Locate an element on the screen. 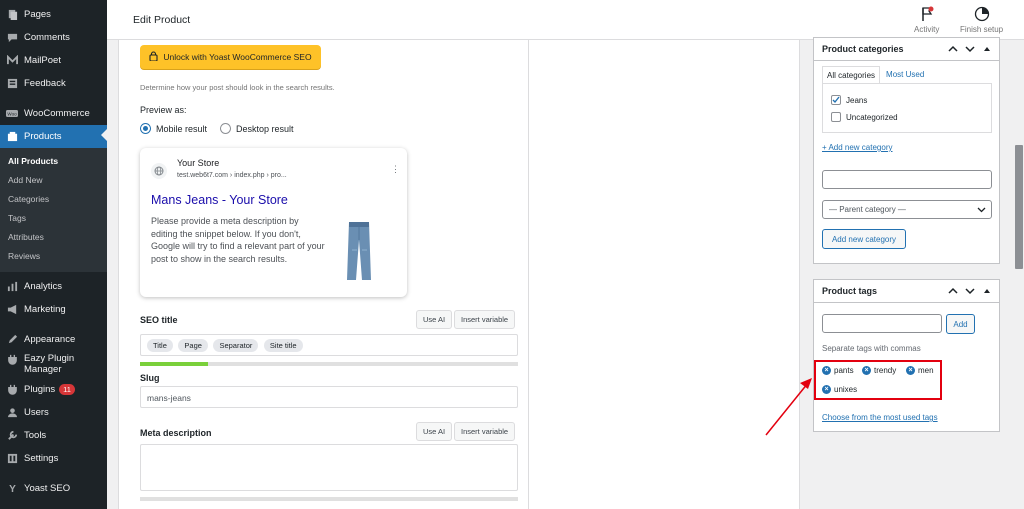 The image size is (1024, 509). slug-label: Slug is located at coordinates (150, 378).